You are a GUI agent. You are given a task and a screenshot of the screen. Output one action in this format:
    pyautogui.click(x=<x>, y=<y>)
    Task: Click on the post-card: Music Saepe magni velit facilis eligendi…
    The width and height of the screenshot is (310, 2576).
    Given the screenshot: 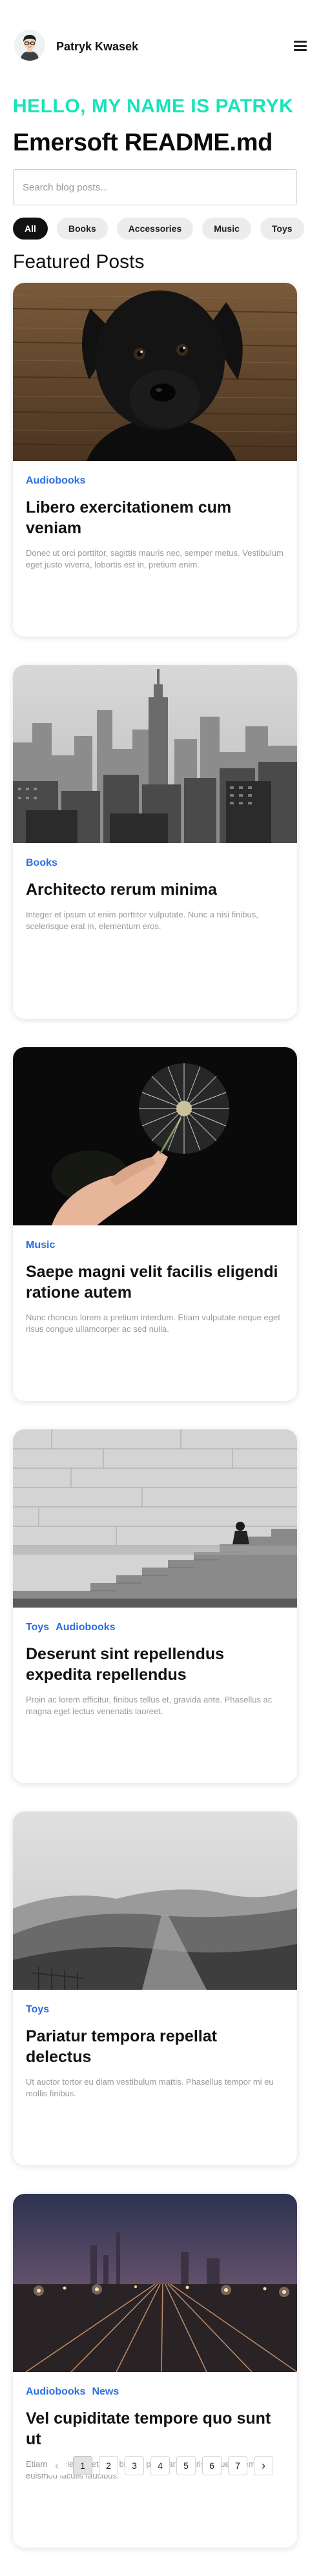 What is the action you would take?
    pyautogui.click(x=155, y=1224)
    